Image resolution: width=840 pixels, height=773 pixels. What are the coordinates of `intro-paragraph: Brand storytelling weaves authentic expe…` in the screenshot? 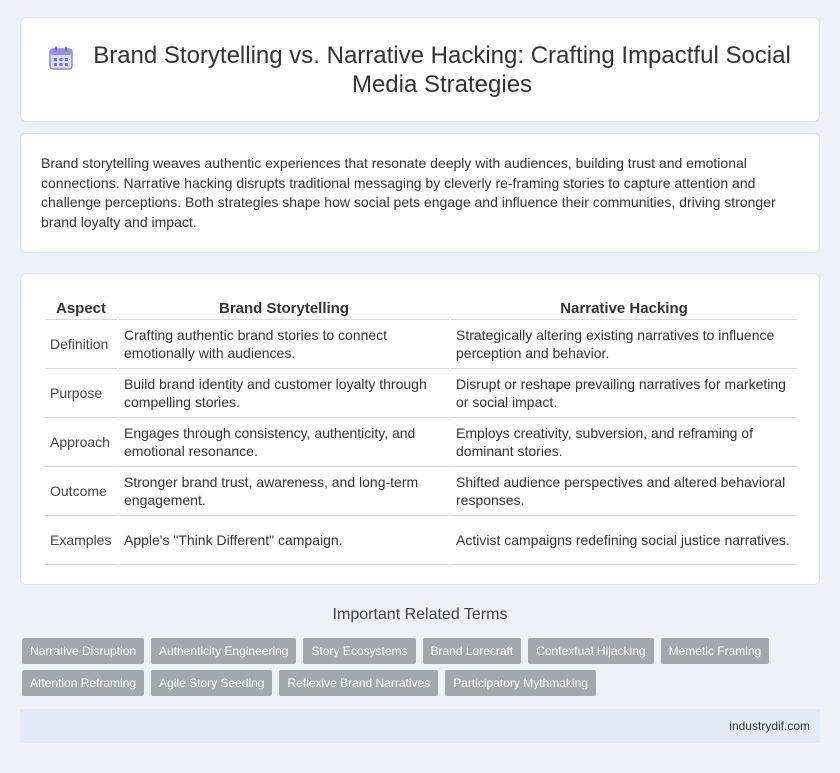 It's located at (408, 192).